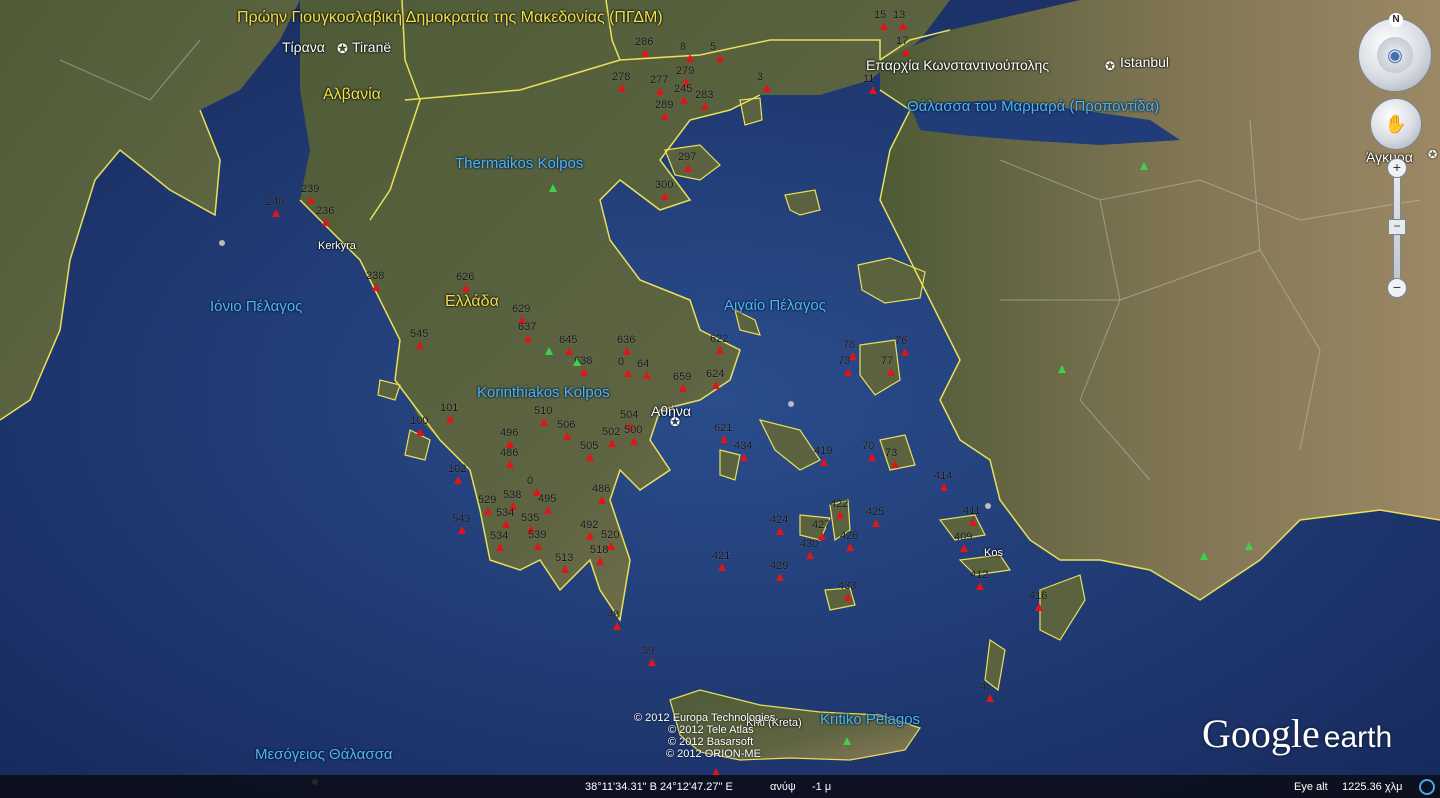  What do you see at coordinates (1397, 288) in the screenshot?
I see `zoom-out-button: −` at bounding box center [1397, 288].